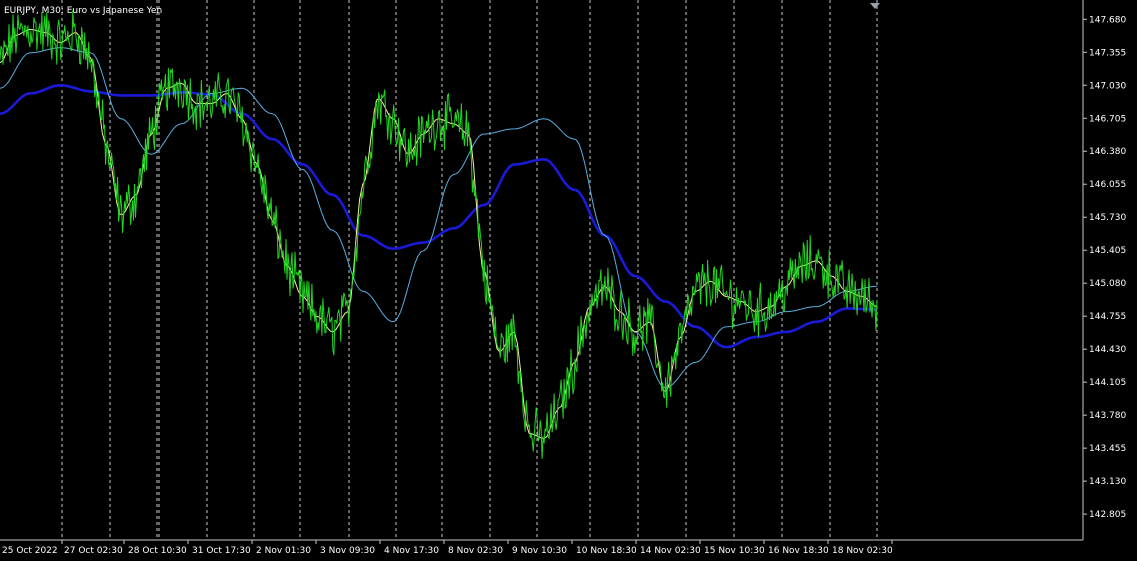 This screenshot has height=561, width=1137. What do you see at coordinates (475, 551) in the screenshot?
I see `x-tick-label: 8 Nov 02:30` at bounding box center [475, 551].